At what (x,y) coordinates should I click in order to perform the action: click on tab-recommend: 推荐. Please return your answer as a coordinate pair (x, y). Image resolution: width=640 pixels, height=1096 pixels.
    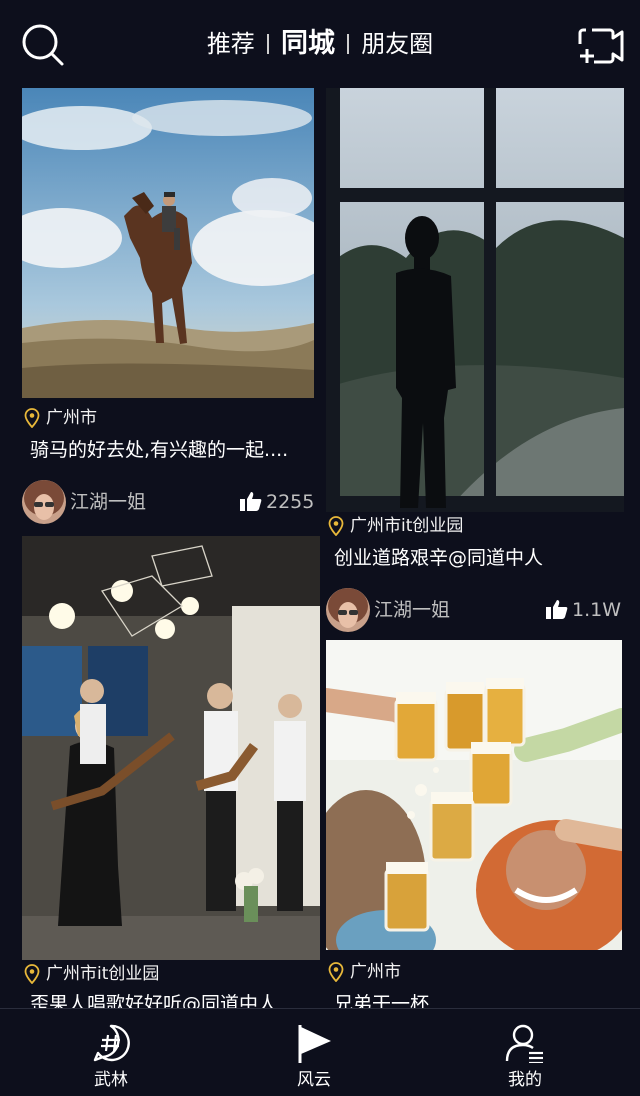
    Looking at the image, I should click on (231, 44).